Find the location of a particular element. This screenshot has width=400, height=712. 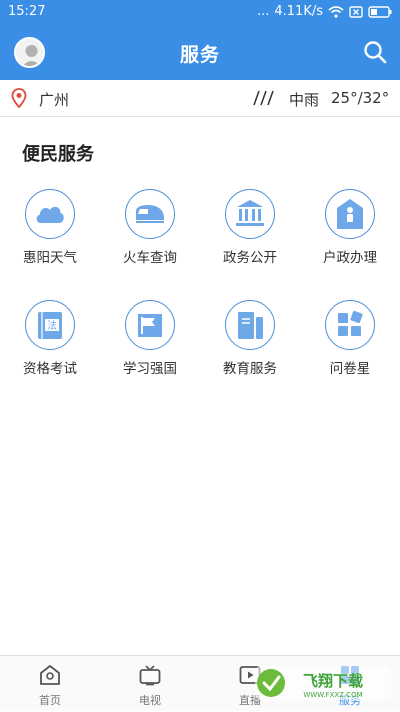

service-train: 火车查询 is located at coordinates (150, 236).